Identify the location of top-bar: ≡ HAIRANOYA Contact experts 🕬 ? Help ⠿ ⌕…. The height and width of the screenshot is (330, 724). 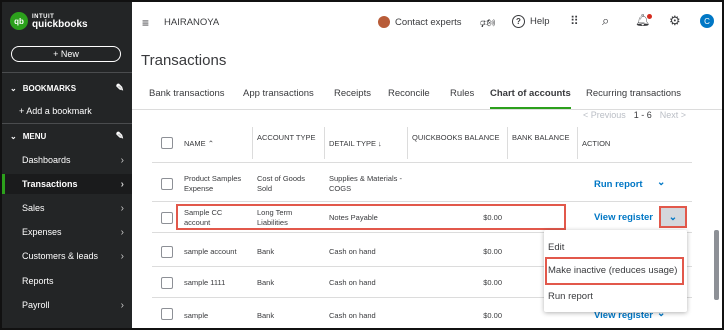
(427, 21).